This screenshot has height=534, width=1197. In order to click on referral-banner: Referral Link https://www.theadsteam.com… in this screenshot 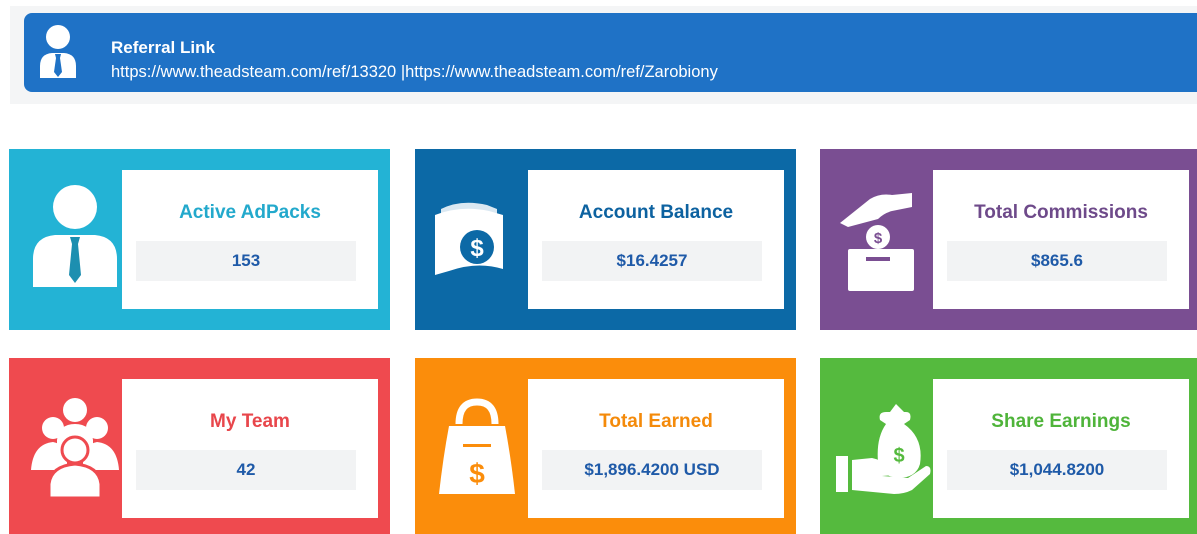, I will do `click(610, 52)`.